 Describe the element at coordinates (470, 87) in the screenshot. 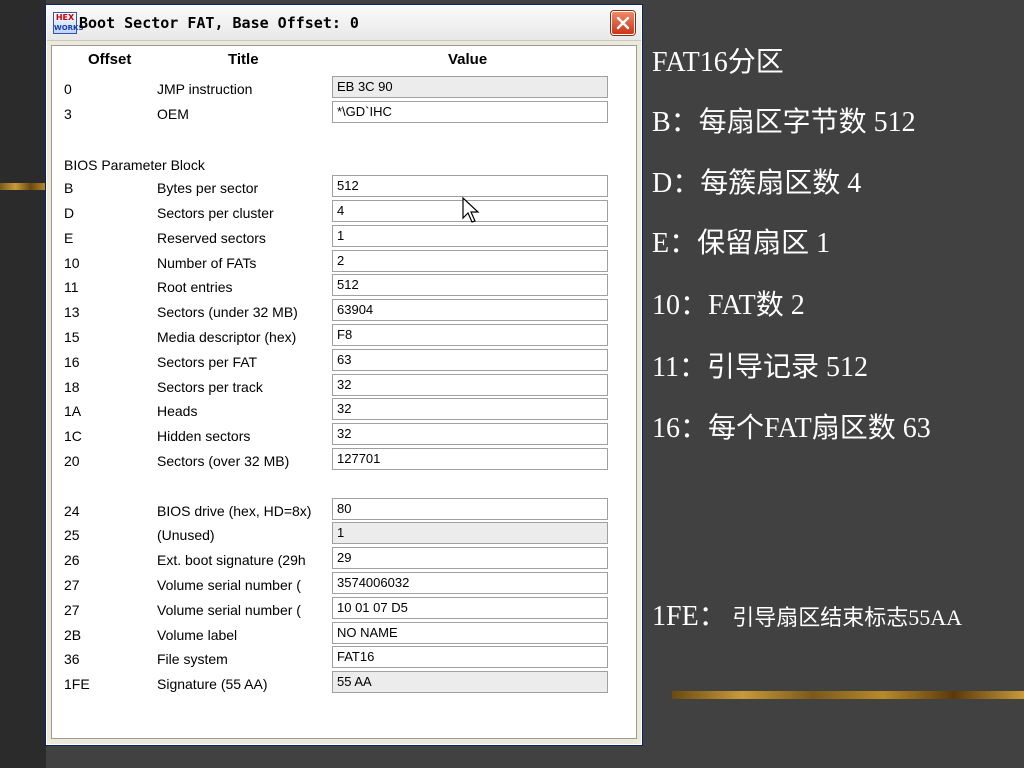

I see `value-field: EB 3C 90` at that location.